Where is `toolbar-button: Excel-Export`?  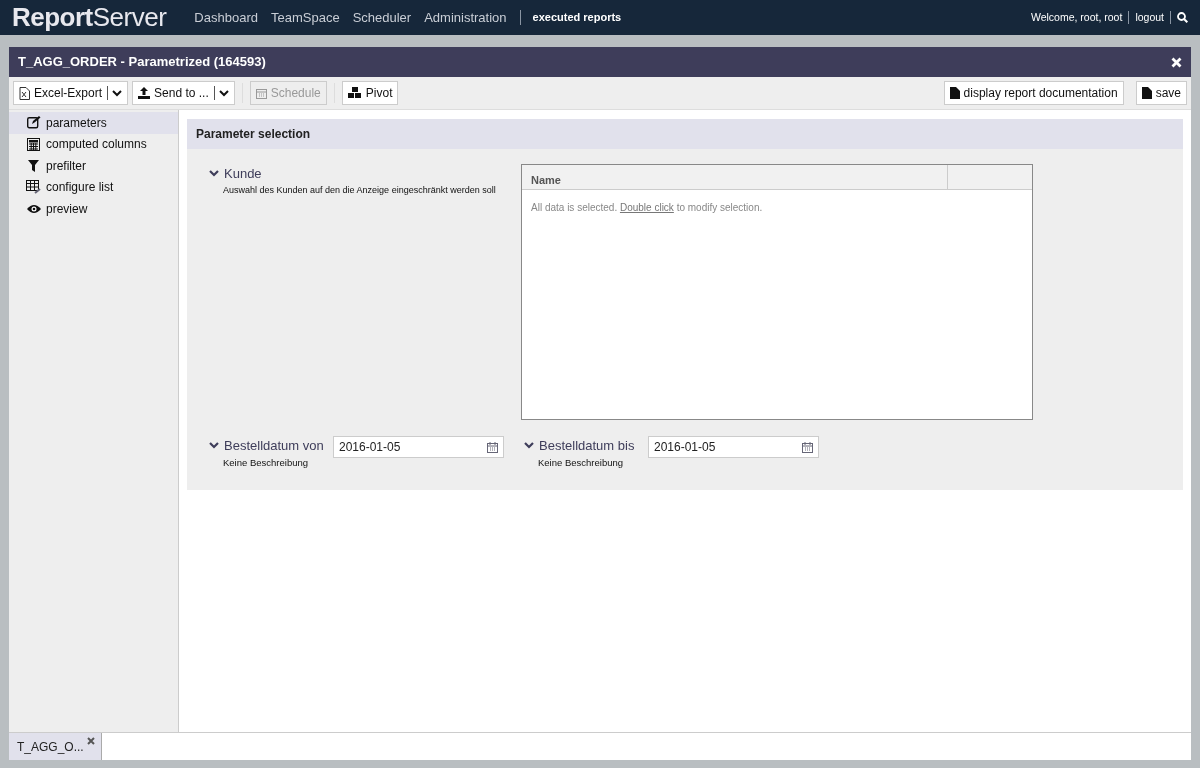
toolbar-button: Excel-Export is located at coordinates (71, 93).